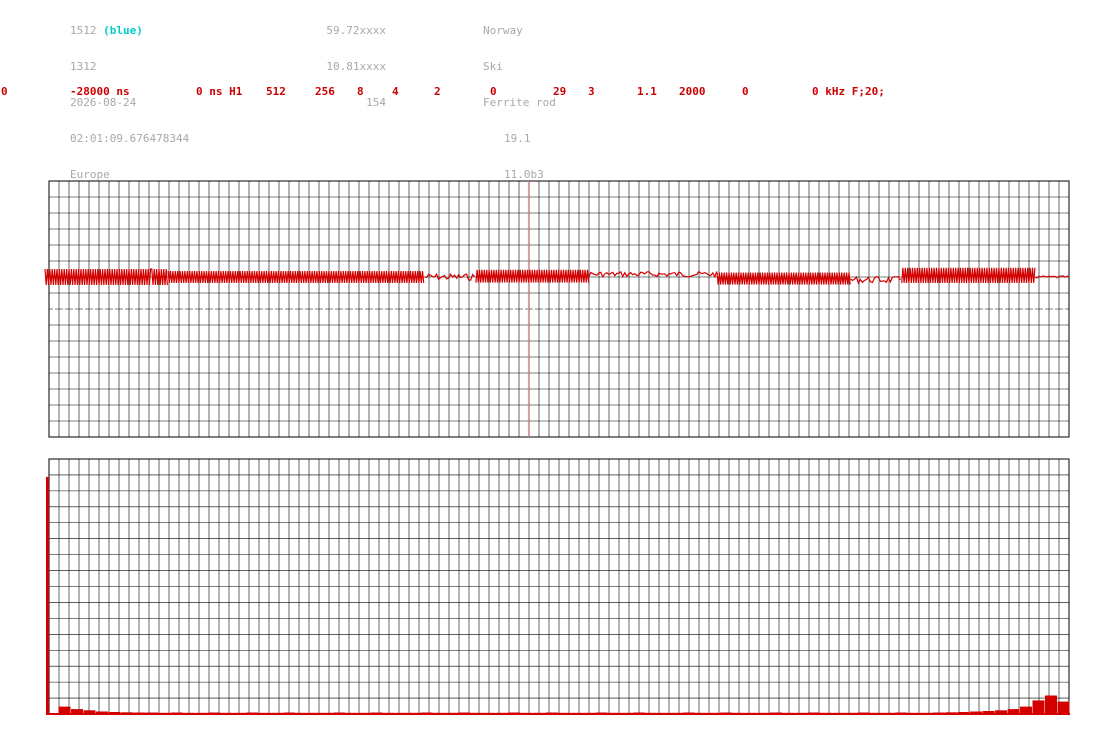 Image resolution: width=1095 pixels, height=737 pixels. What do you see at coordinates (296, 277) in the screenshot?
I see `waveform-burst-segment` at bounding box center [296, 277].